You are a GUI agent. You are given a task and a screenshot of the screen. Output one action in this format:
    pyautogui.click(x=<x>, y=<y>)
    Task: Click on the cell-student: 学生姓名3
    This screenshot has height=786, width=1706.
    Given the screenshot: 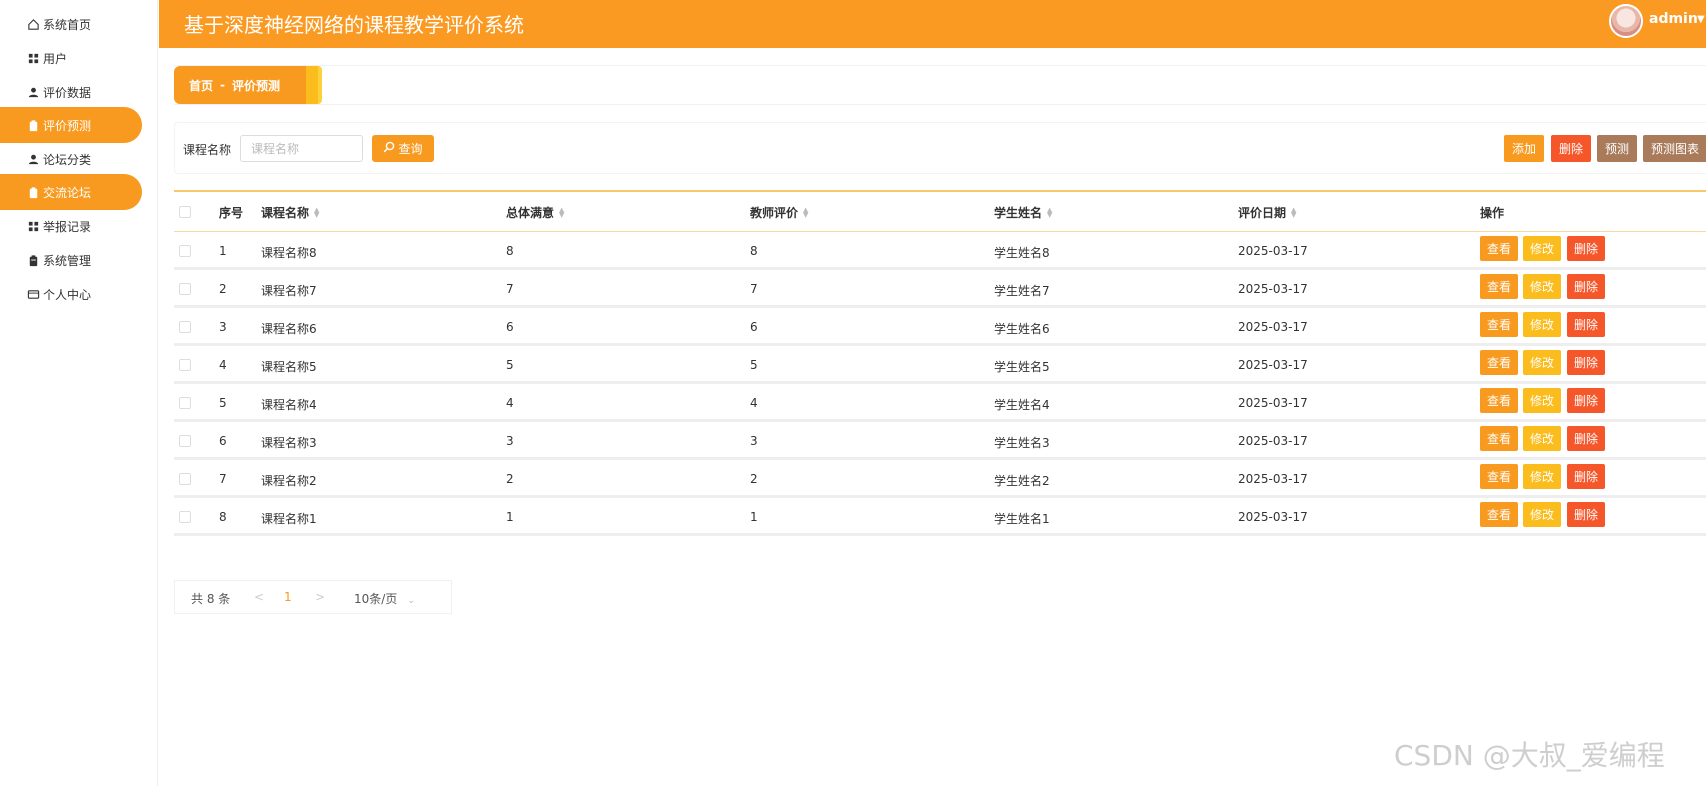 What is the action you would take?
    pyautogui.click(x=1022, y=443)
    